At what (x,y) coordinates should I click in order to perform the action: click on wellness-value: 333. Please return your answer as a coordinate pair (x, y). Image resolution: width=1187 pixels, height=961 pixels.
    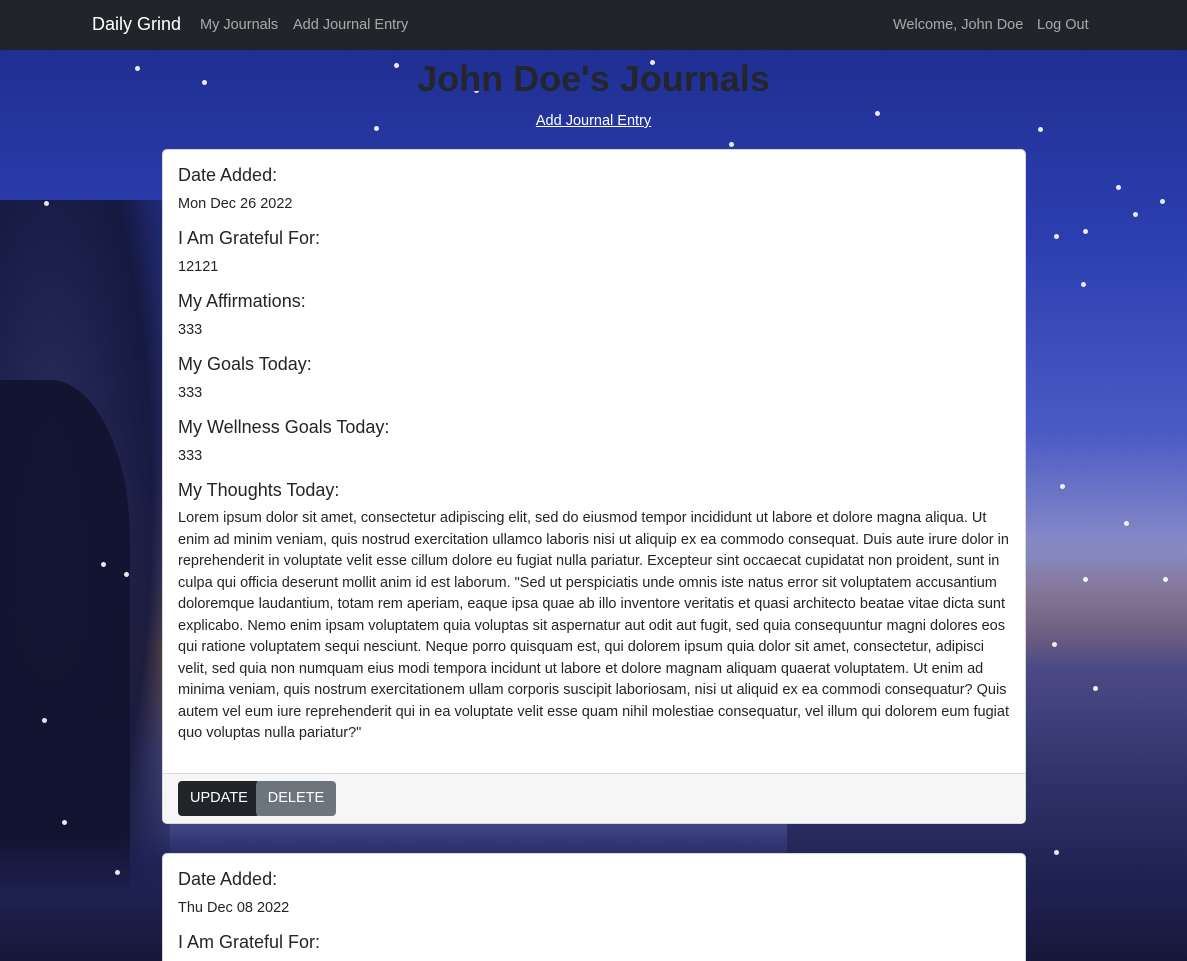
    Looking at the image, I should click on (190, 456).